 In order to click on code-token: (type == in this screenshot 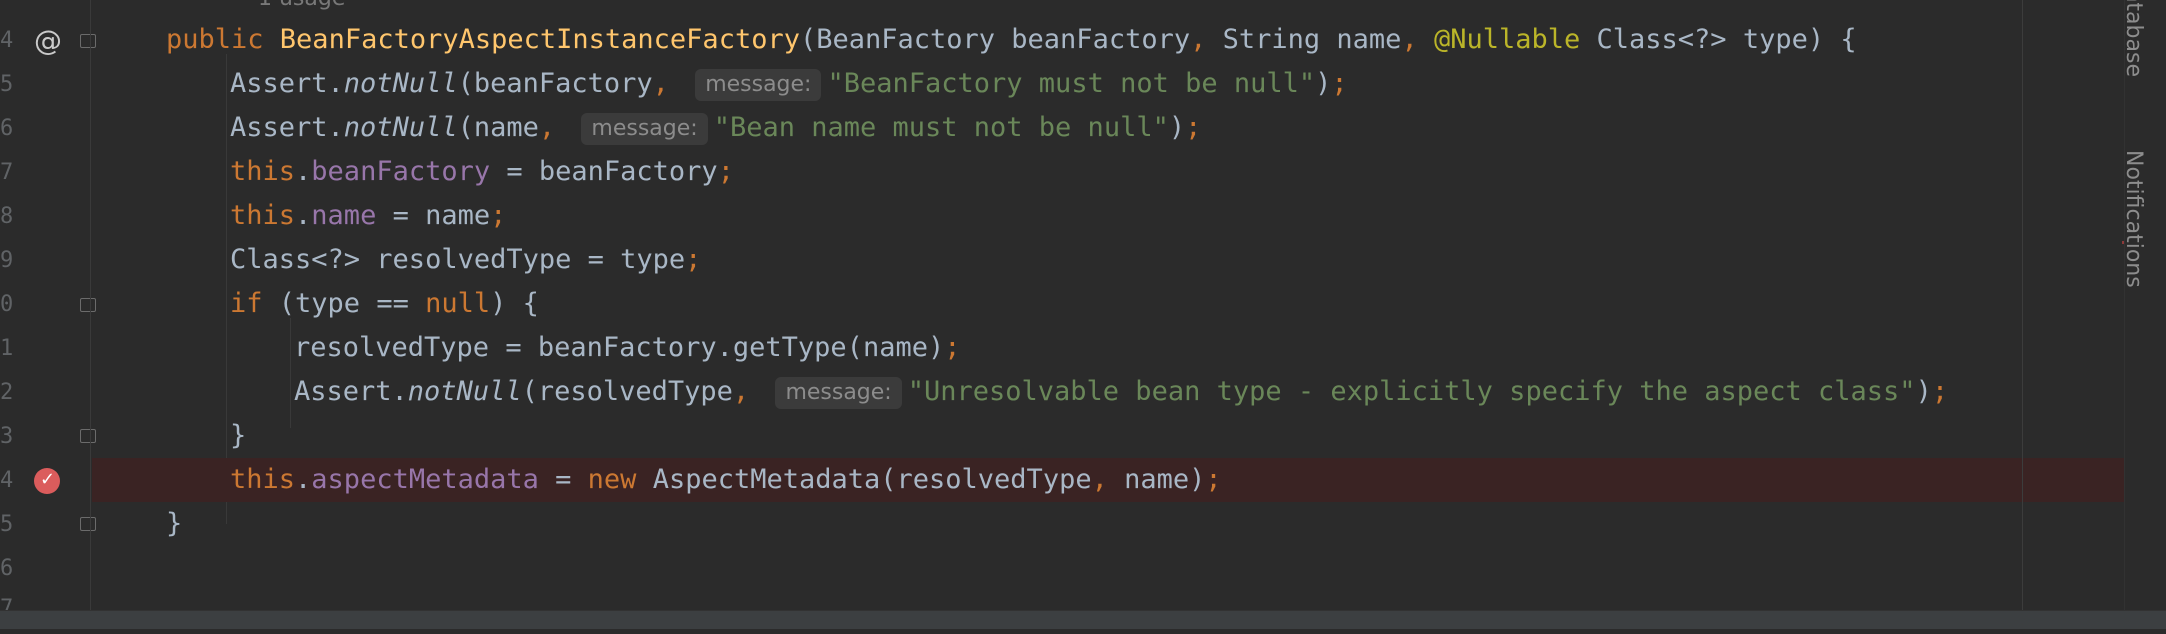, I will do `click(352, 303)`.